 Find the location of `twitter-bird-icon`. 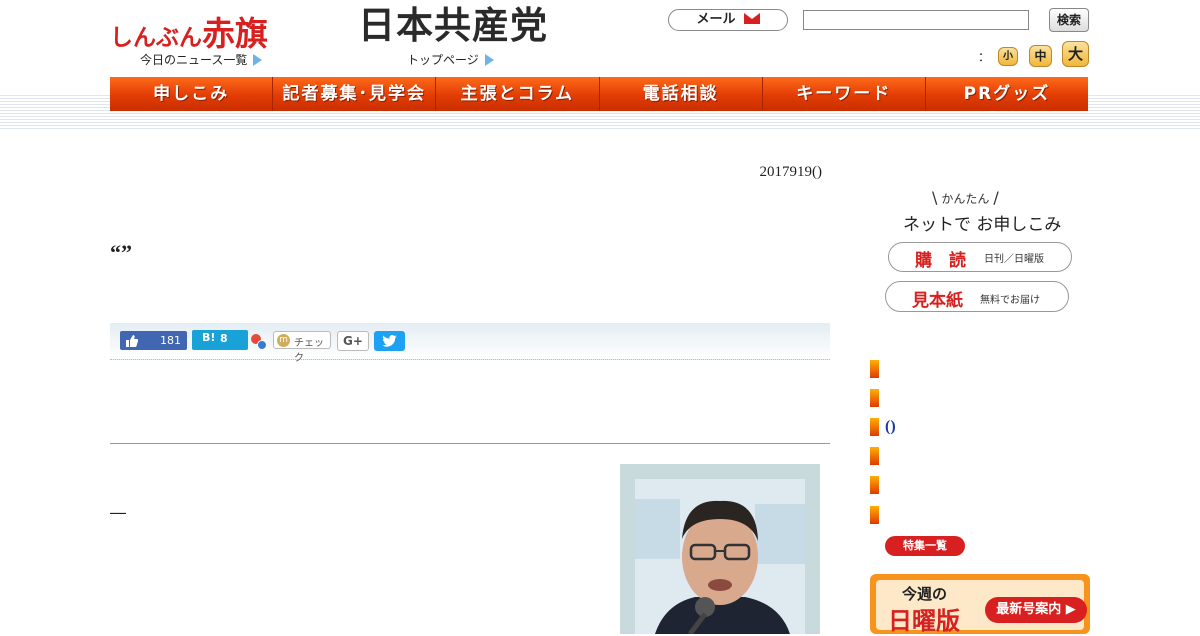

twitter-bird-icon is located at coordinates (389, 341).